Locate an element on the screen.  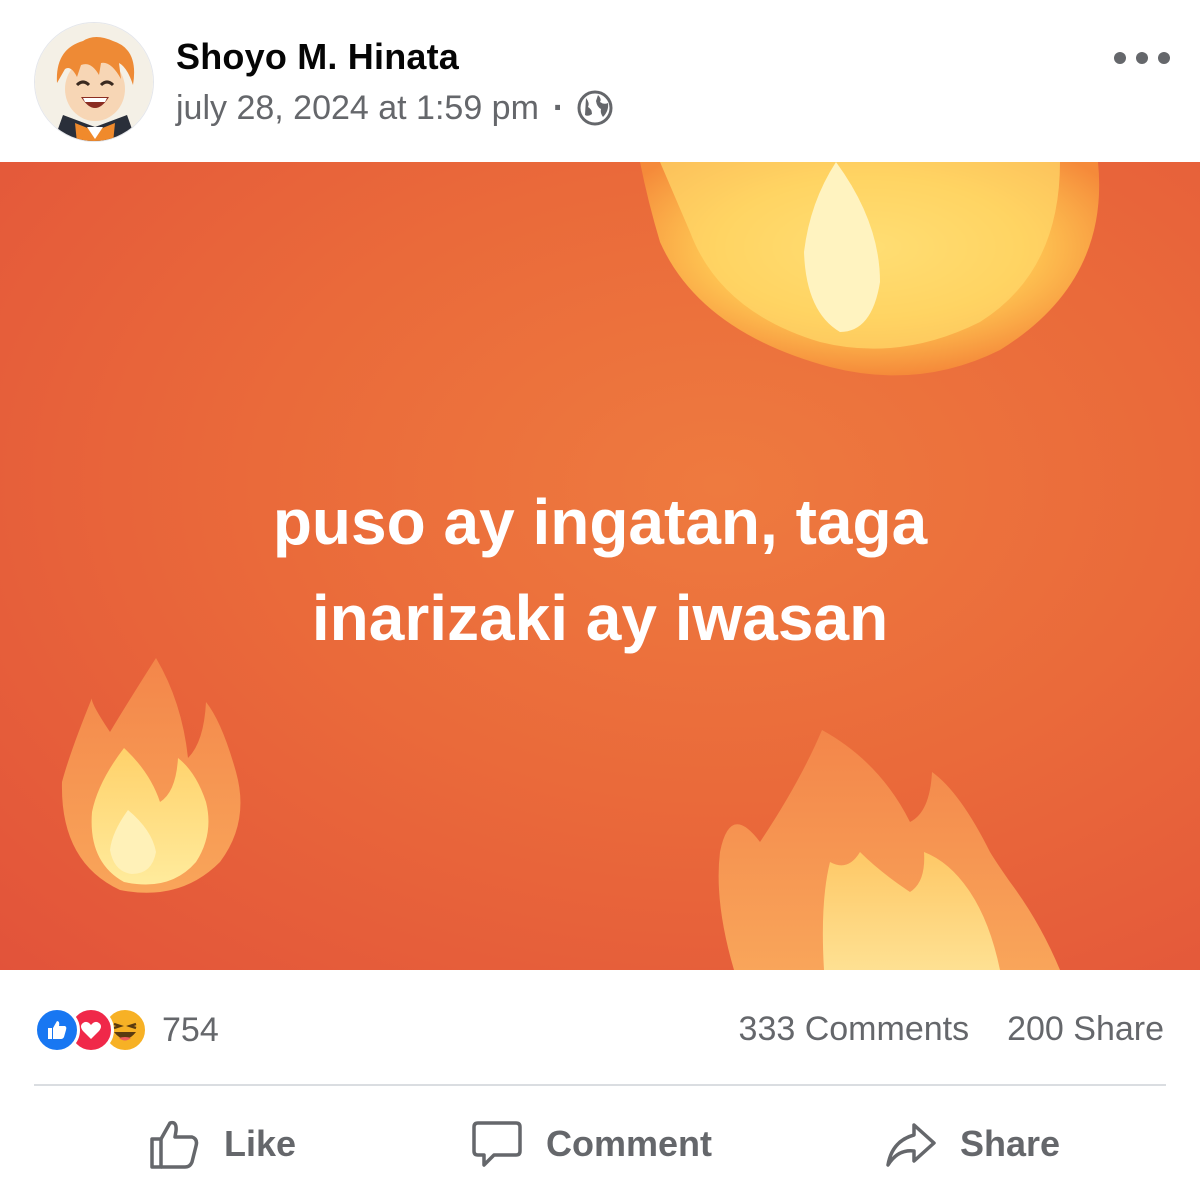
comment-bubble-icon is located at coordinates (497, 1144).